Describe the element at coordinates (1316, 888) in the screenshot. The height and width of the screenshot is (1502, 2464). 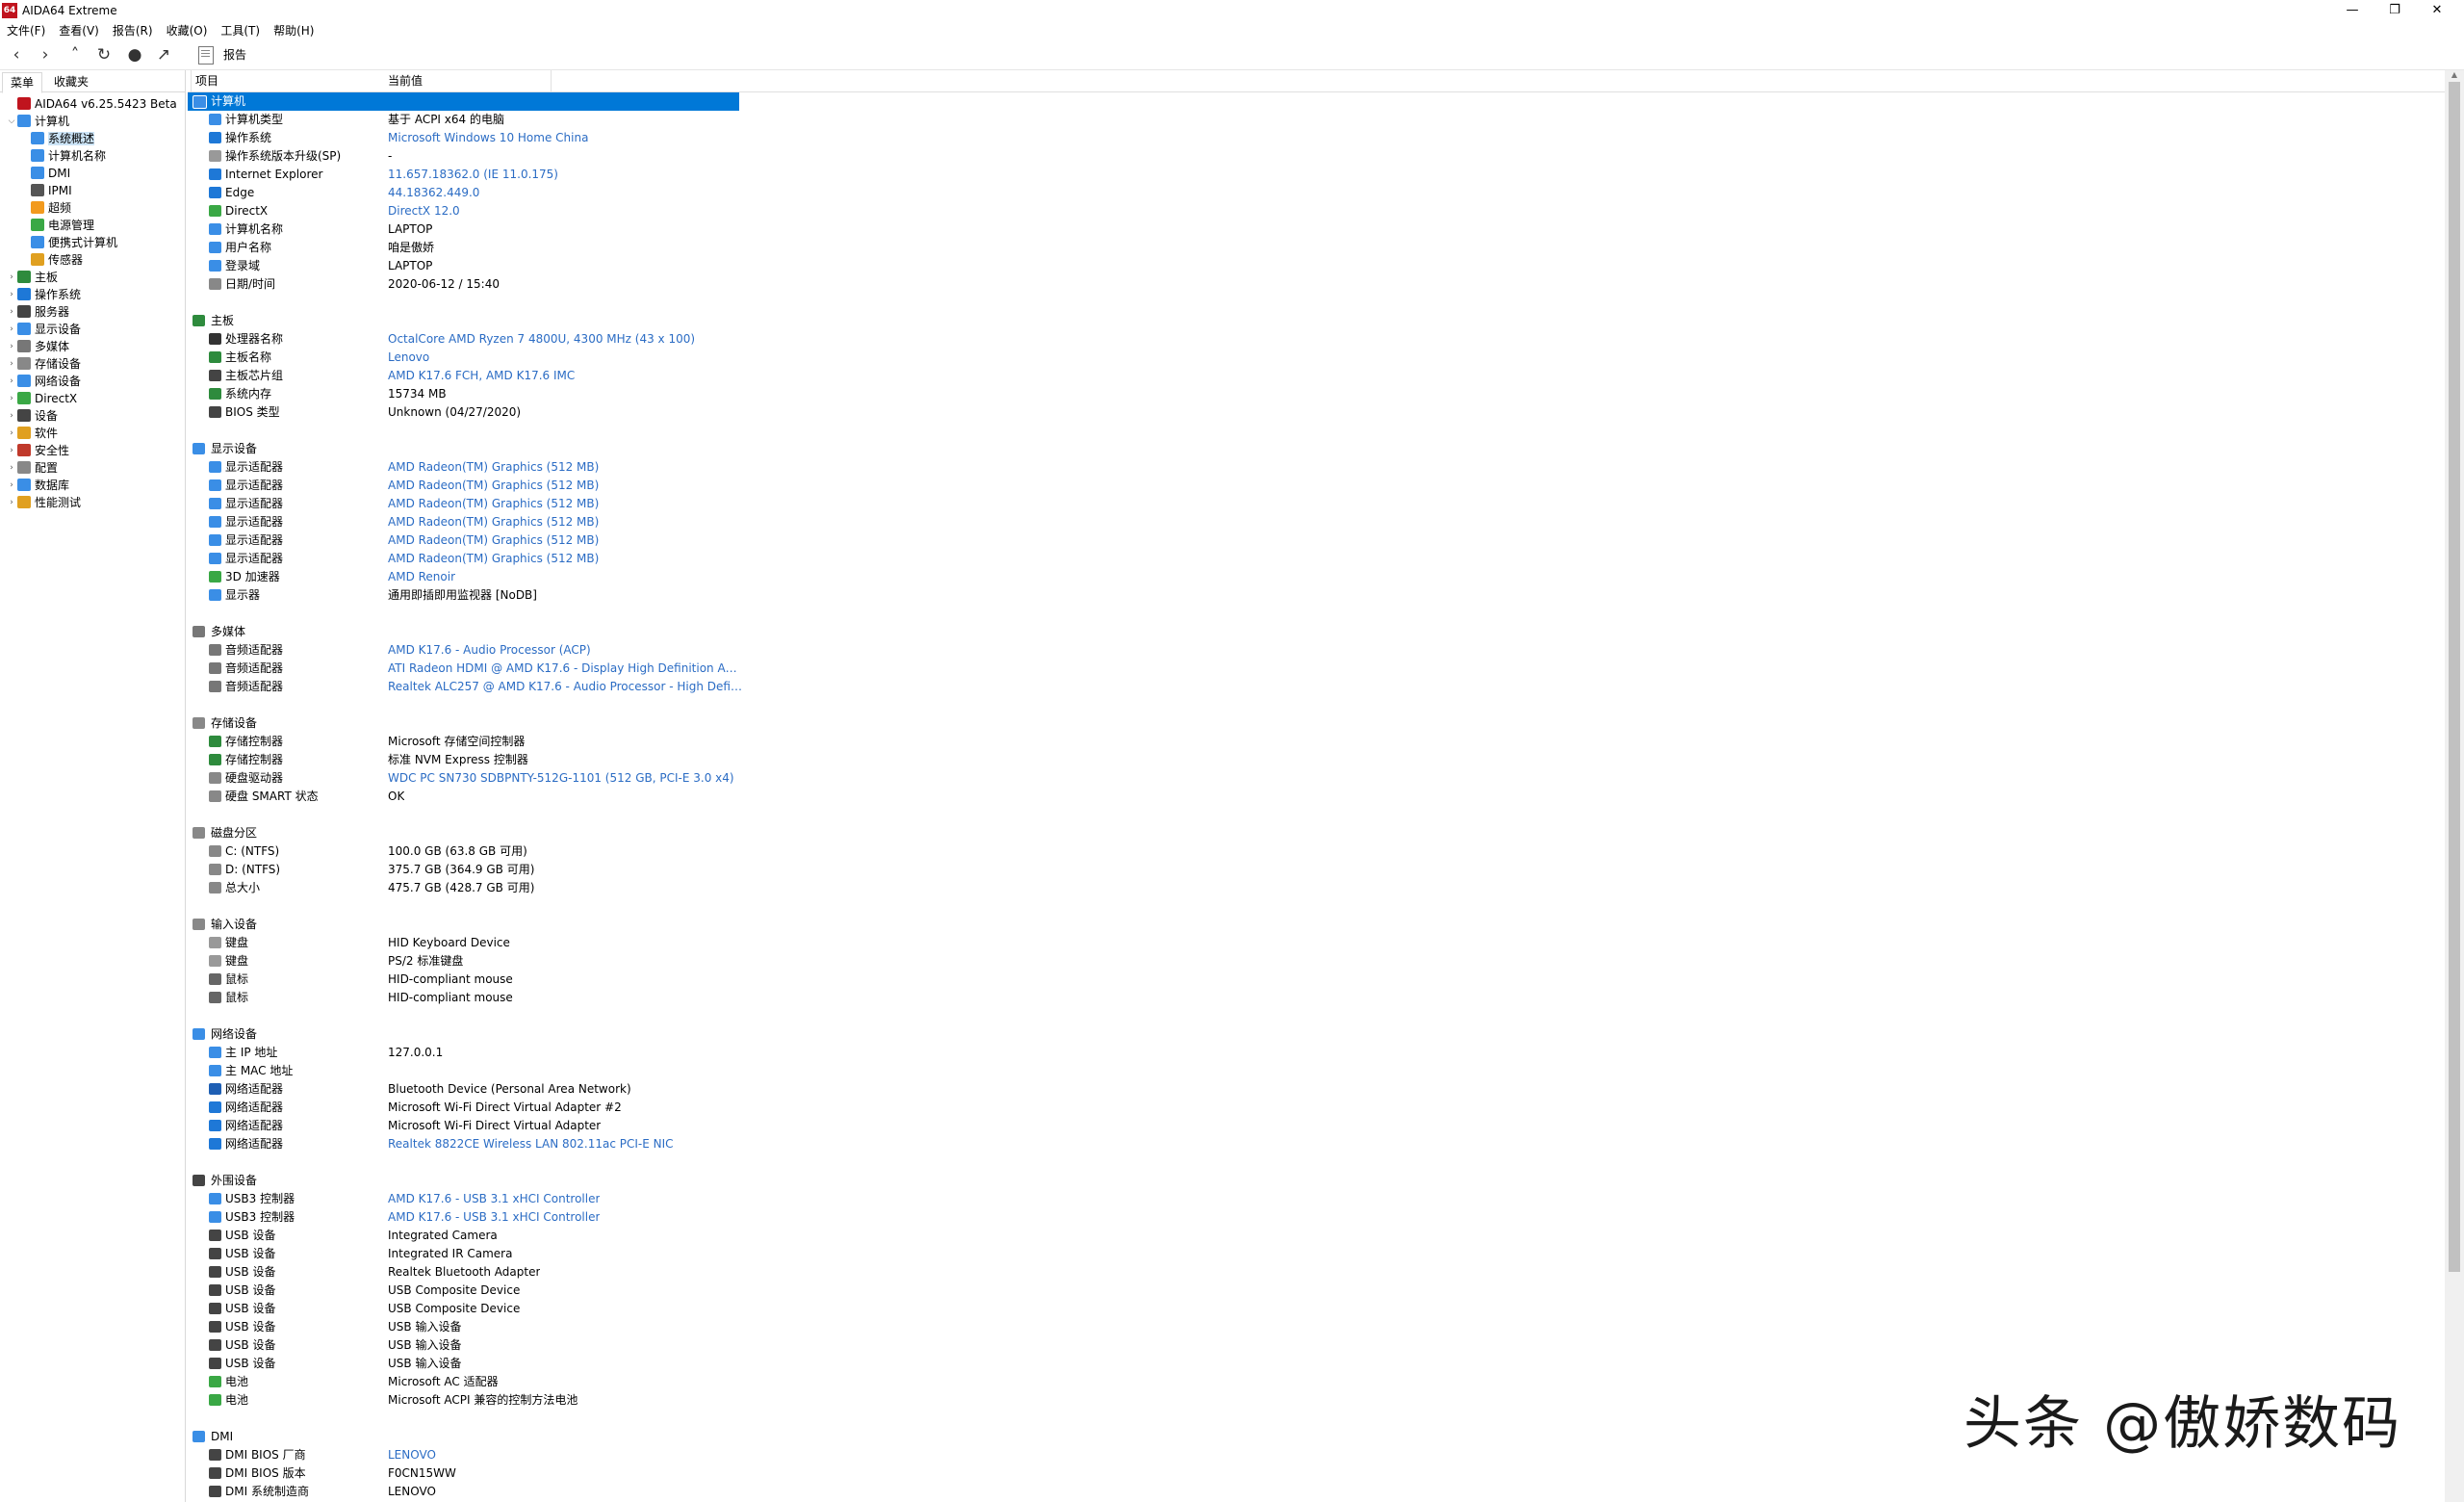
I see `table-row: 总大小 475.7 GB (428.7 GB 可用)` at that location.